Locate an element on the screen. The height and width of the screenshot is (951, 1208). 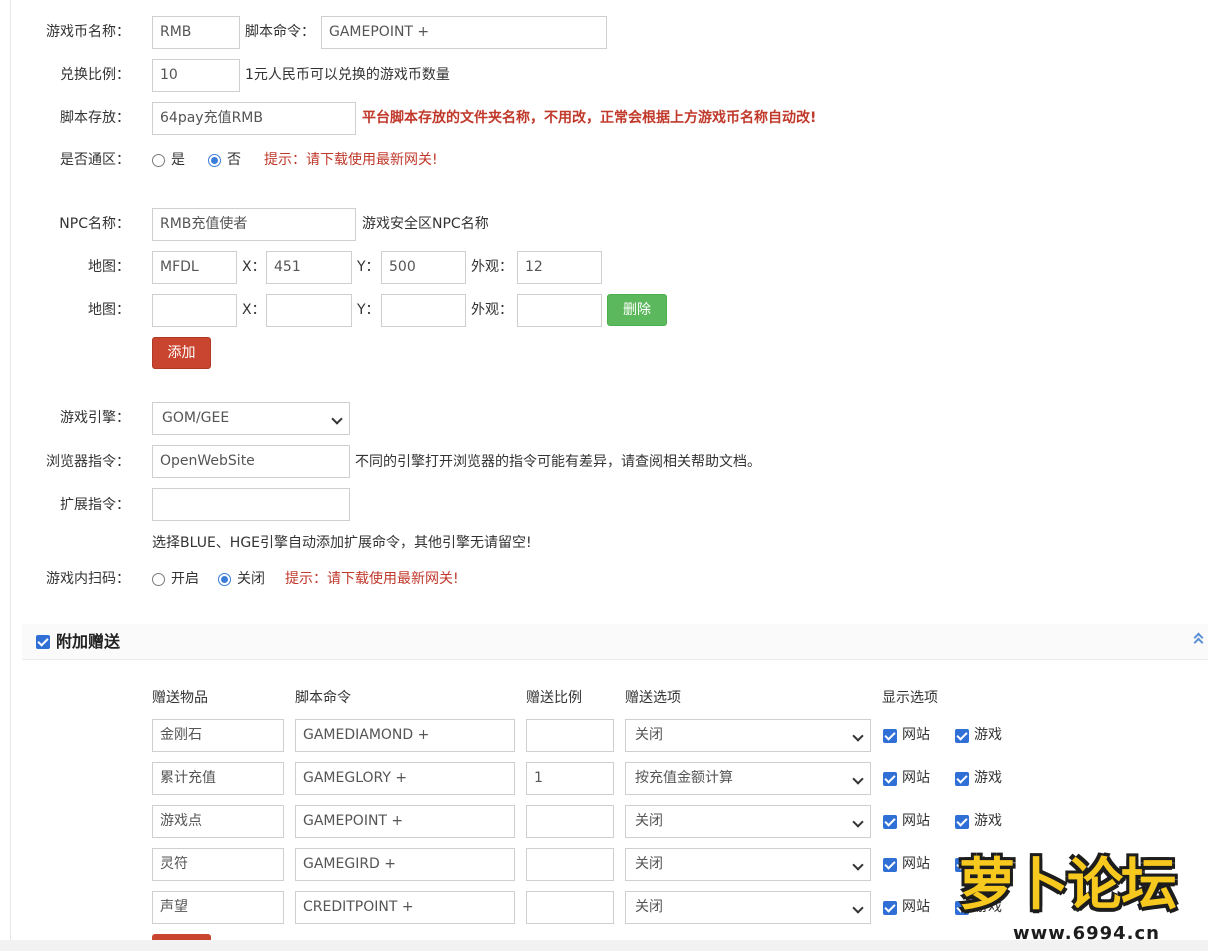
ratio-input: 10 is located at coordinates (196, 75).